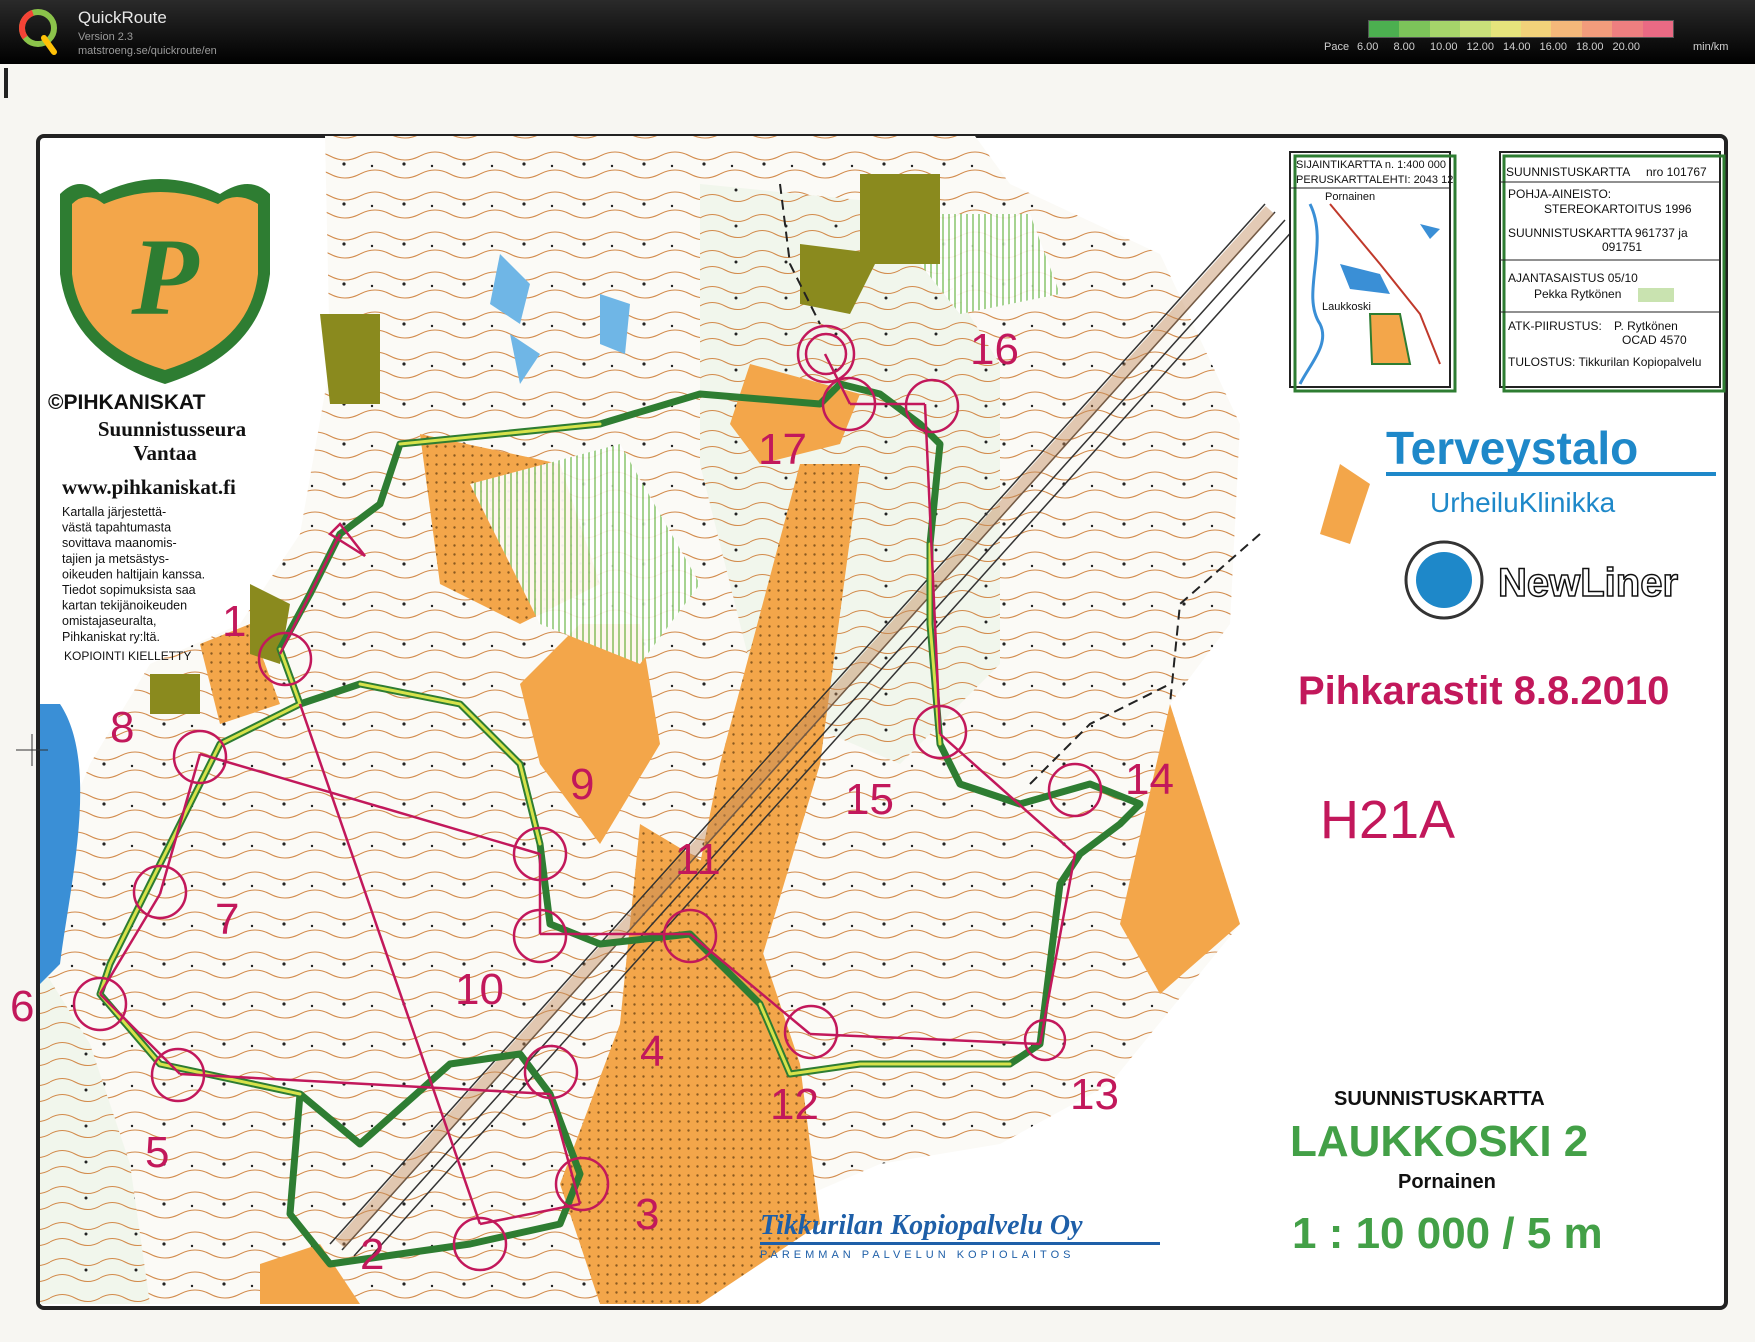 This screenshot has width=1755, height=1342. What do you see at coordinates (921, 1225) in the screenshot?
I see `sponsor-tikkurila-text: Tikkurilan Kopiopalvelu Oy` at bounding box center [921, 1225].